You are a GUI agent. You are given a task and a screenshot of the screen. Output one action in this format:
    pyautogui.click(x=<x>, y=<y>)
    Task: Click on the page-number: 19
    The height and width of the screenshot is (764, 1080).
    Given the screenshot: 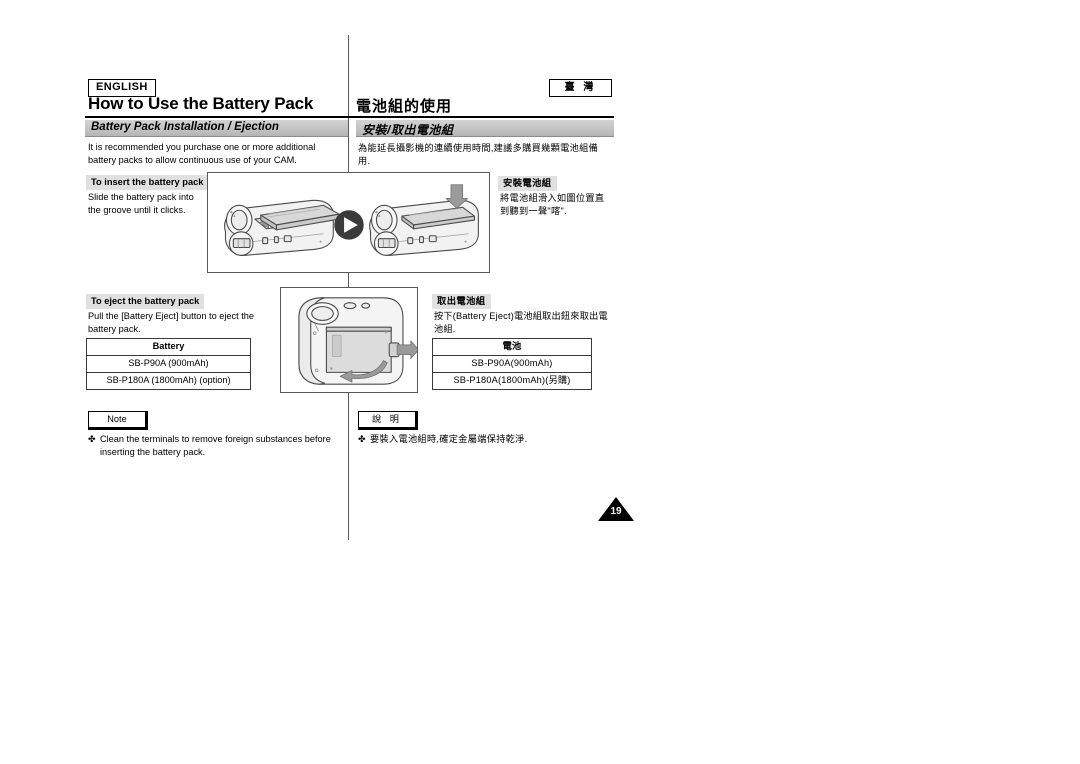 What is the action you would take?
    pyautogui.click(x=616, y=511)
    